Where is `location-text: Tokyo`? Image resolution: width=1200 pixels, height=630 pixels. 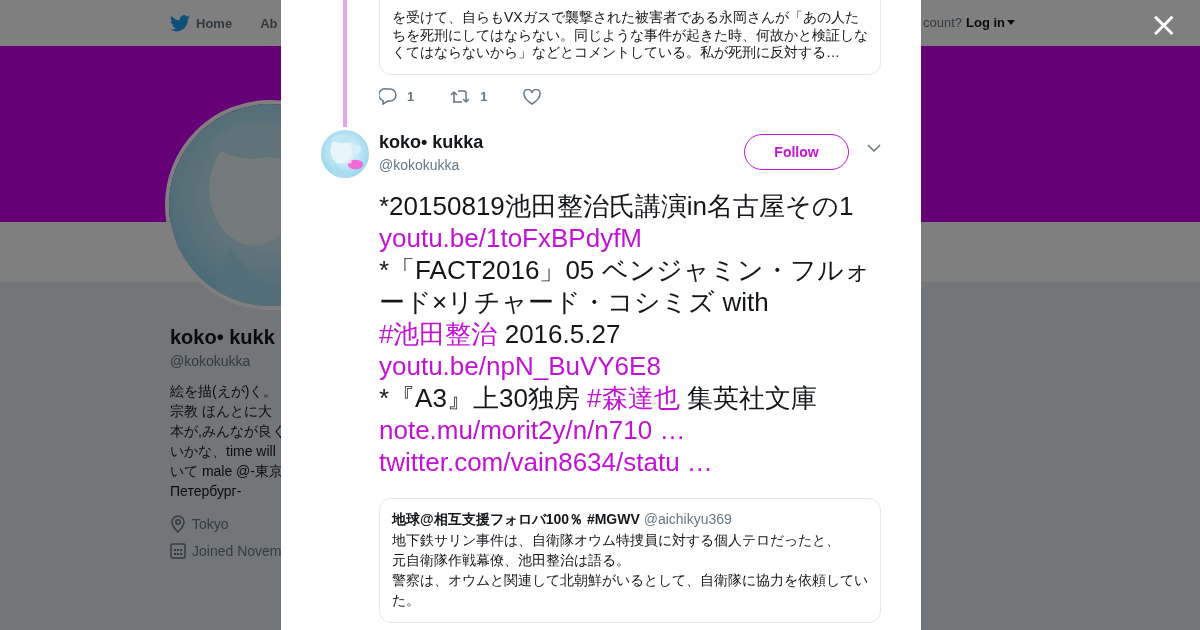
location-text: Tokyo is located at coordinates (210, 524).